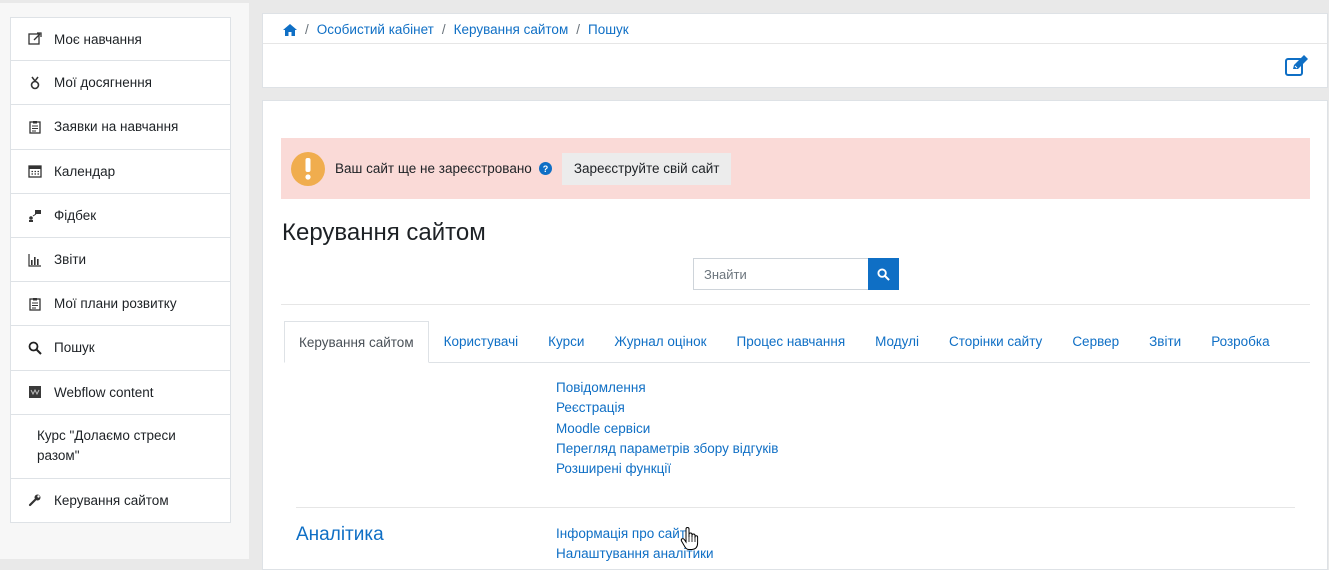  What do you see at coordinates (667, 469) in the screenshot?
I see `link-advanced-features: Розширені функції` at bounding box center [667, 469].